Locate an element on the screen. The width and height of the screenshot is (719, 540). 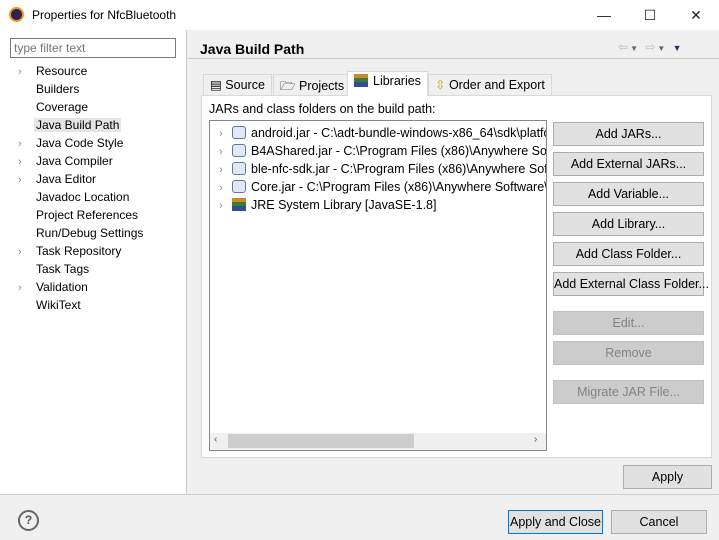
scroll-right-icon: › is located at coordinates (535, 439).